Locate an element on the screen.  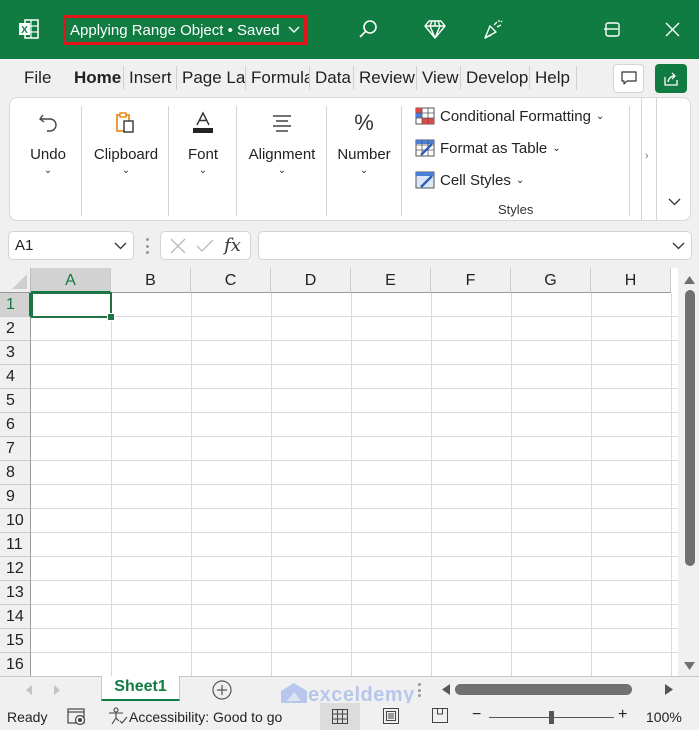
clipboard-group: Clipboard ⌄ is located at coordinates (126, 159).